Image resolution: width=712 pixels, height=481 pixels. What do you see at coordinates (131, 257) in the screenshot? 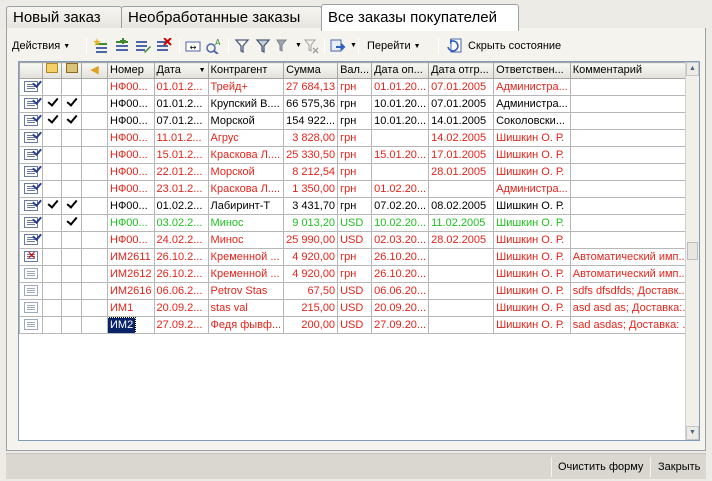
I see `cell-number: ИМ2611` at bounding box center [131, 257].